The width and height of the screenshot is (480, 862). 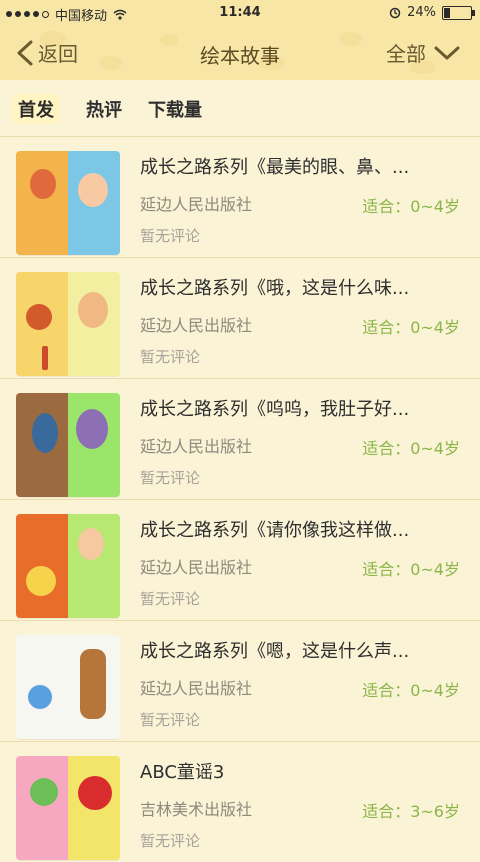 I want to click on list-item: 成长之路系列《嗯，这是什么声... 延边人民出版社 暂无评论 适合：0~4岁, so click(x=240, y=680).